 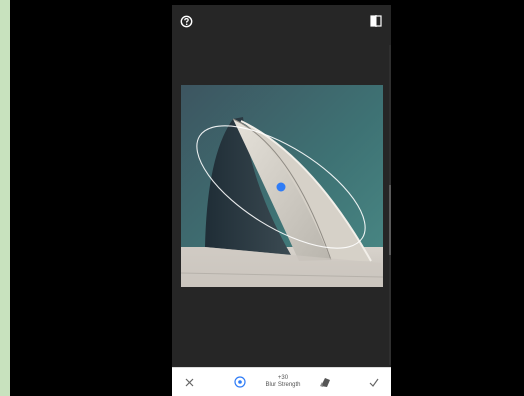 I want to click on cancel-button, so click(x=189, y=382).